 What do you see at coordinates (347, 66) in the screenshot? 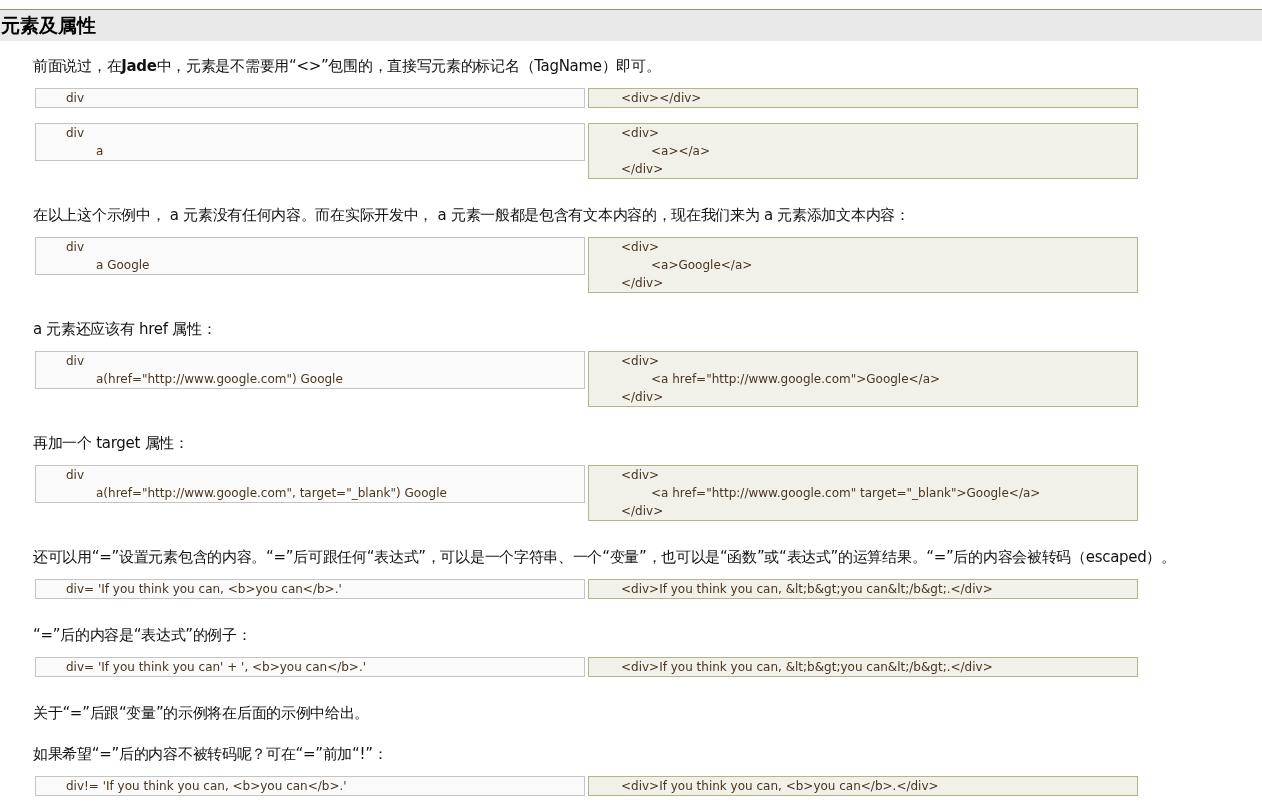
I see `paragraph: 前面说过，在Jade中，元素是不需要用“<>”包围的，直接写元素的标记名（TagName）即可。` at bounding box center [347, 66].